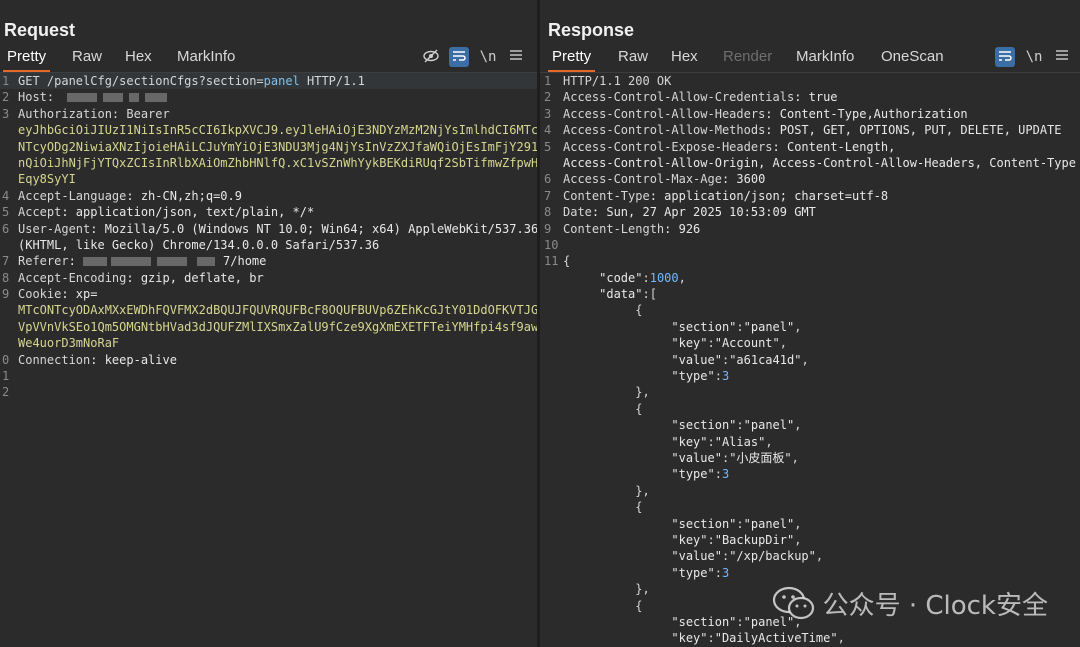 This screenshot has width=1080, height=647. What do you see at coordinates (700, 474) in the screenshot?
I see `line-text: "type":3` at bounding box center [700, 474].